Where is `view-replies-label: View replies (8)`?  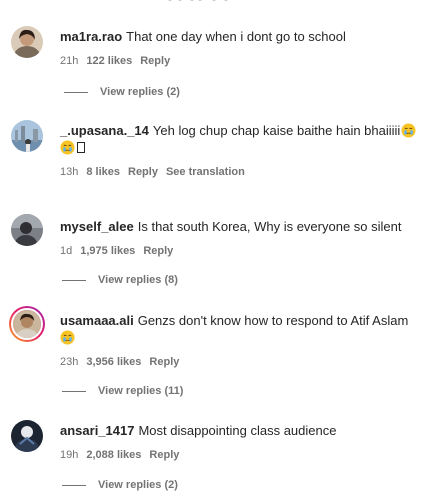
view-replies-label: View replies (8) is located at coordinates (138, 280).